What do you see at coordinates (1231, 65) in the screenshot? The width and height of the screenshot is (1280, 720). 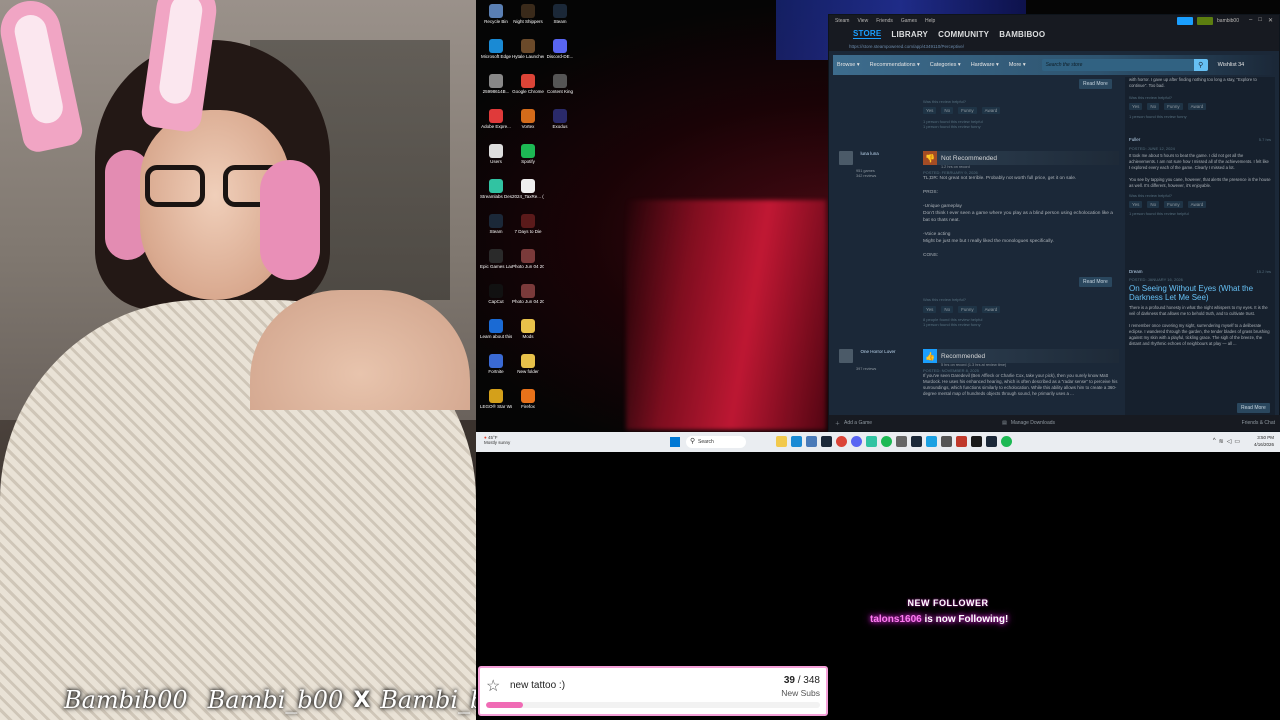 I see `wishlist-link: Wishlist 34` at bounding box center [1231, 65].